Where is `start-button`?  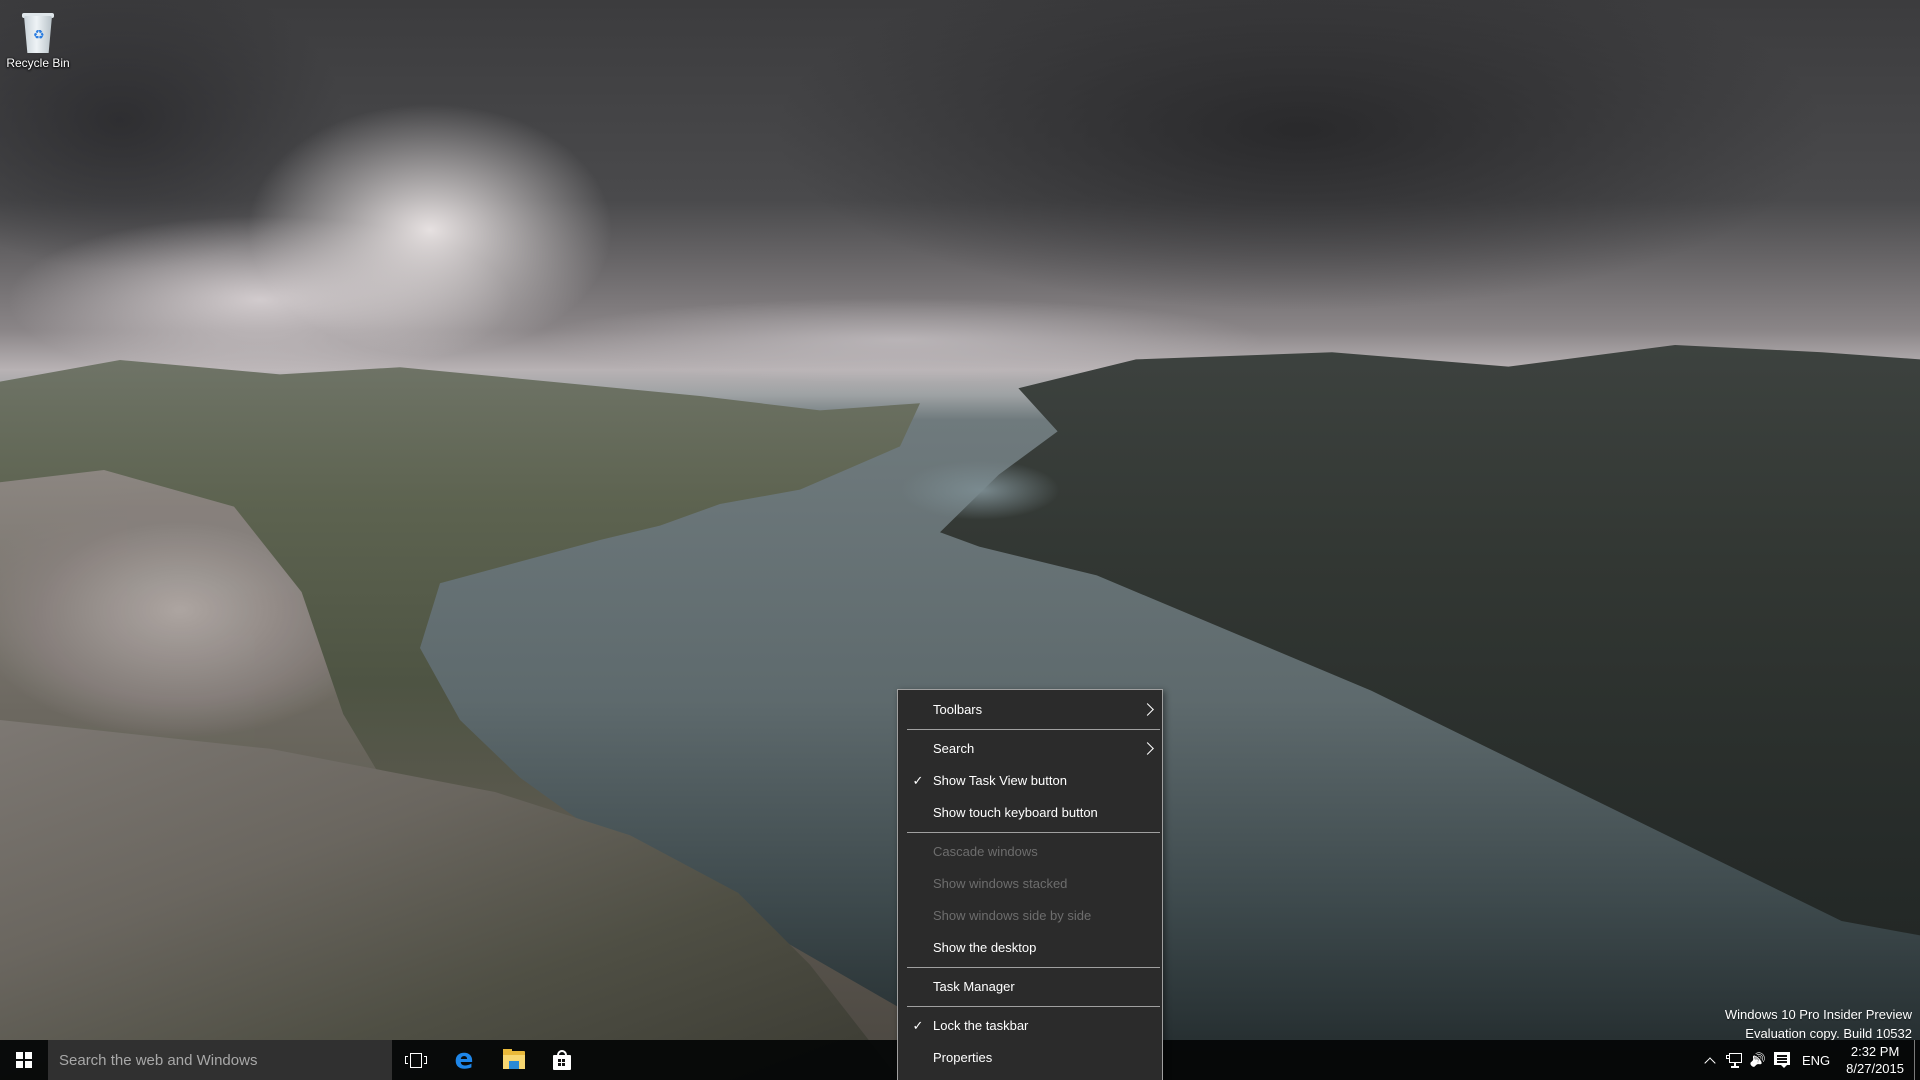
start-button is located at coordinates (24, 1060).